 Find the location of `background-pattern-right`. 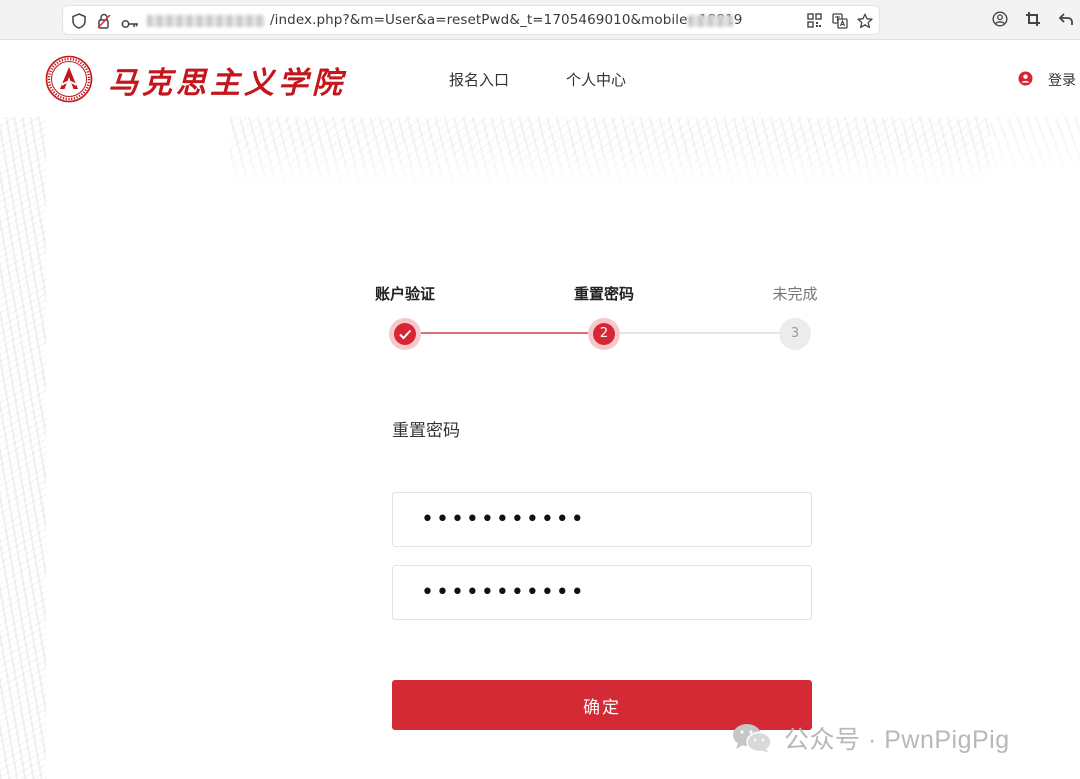

background-pattern-right is located at coordinates (1035, 147).